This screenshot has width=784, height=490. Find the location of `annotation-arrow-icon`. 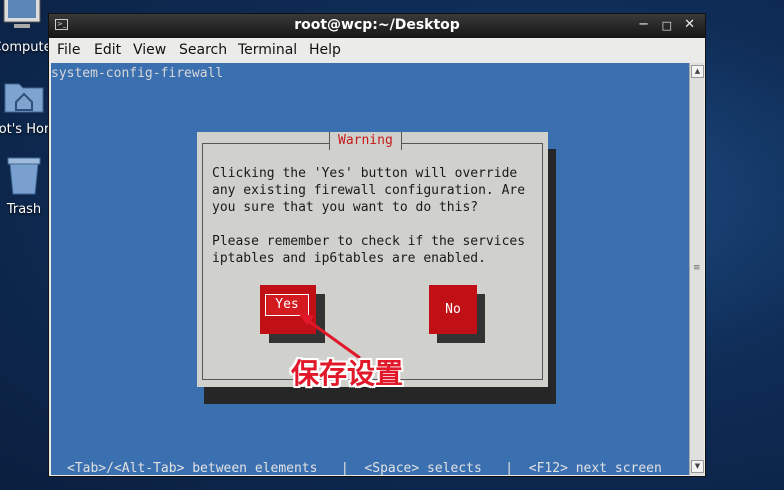

annotation-arrow-icon is located at coordinates (329, 336).